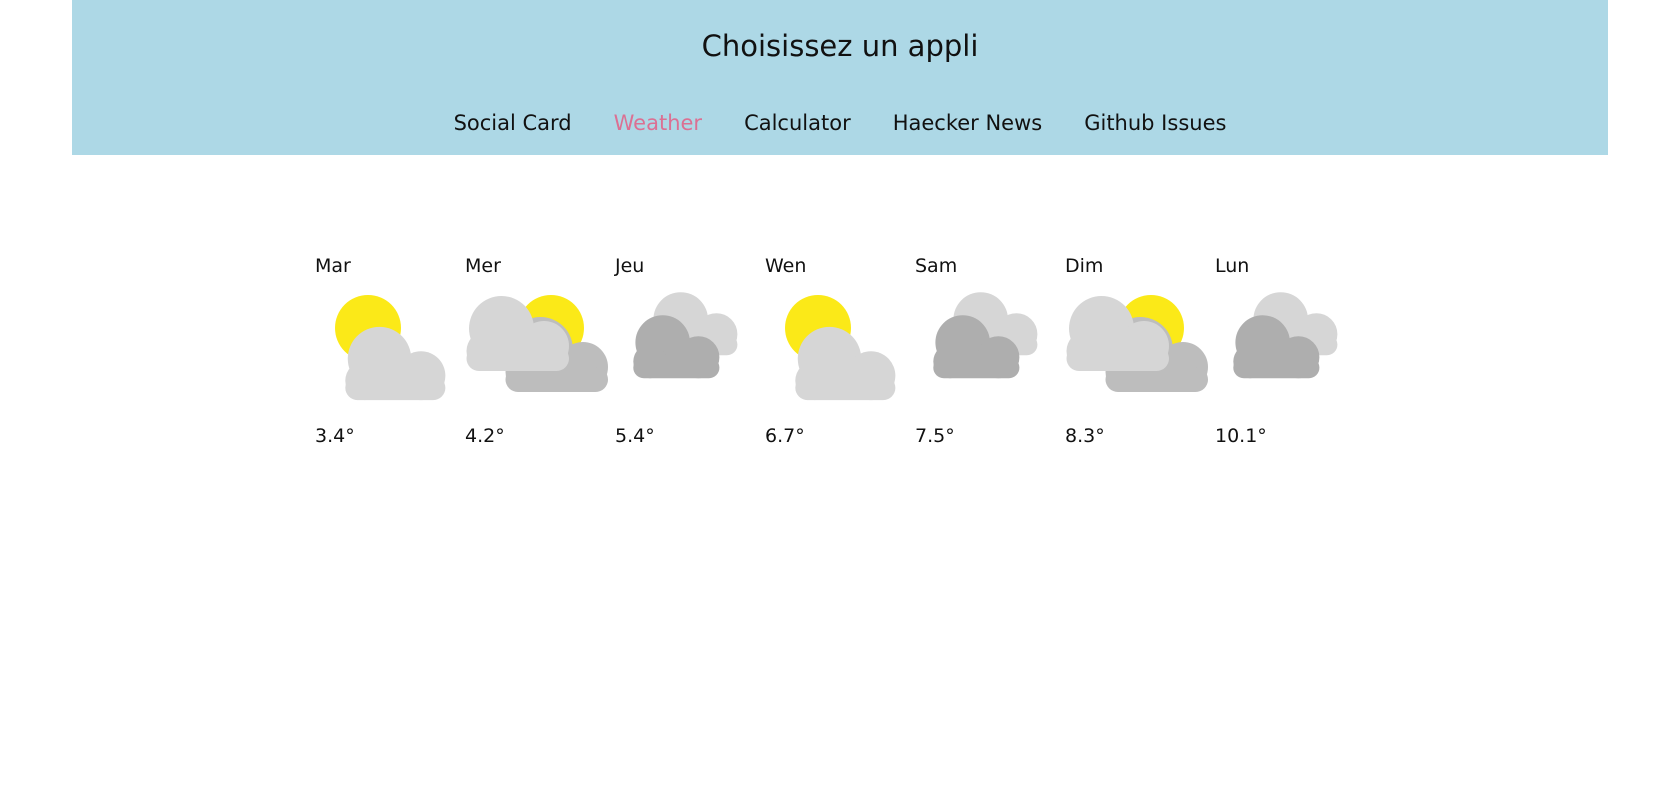 The width and height of the screenshot is (1655, 797). Describe the element at coordinates (333, 266) in the screenshot. I see `day-name: Mar` at that location.